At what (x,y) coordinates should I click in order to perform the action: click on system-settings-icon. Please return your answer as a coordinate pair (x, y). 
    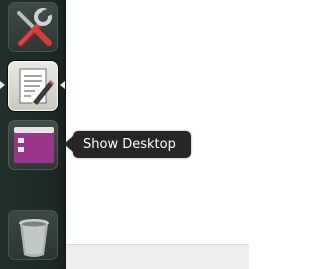
    Looking at the image, I should click on (36, 27).